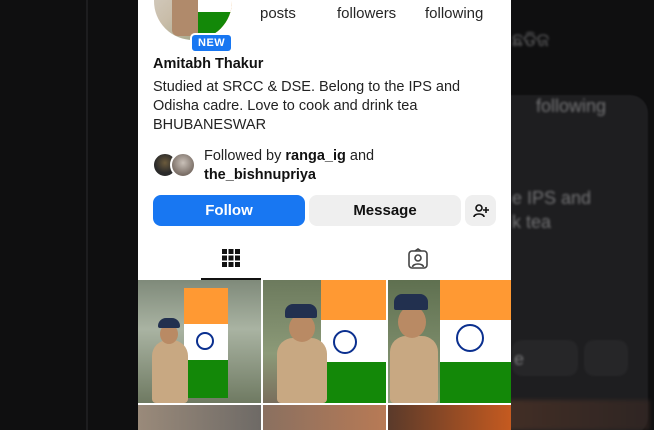 The width and height of the screenshot is (654, 430). Describe the element at coordinates (519, 359) in the screenshot. I see `background-text: e` at that location.